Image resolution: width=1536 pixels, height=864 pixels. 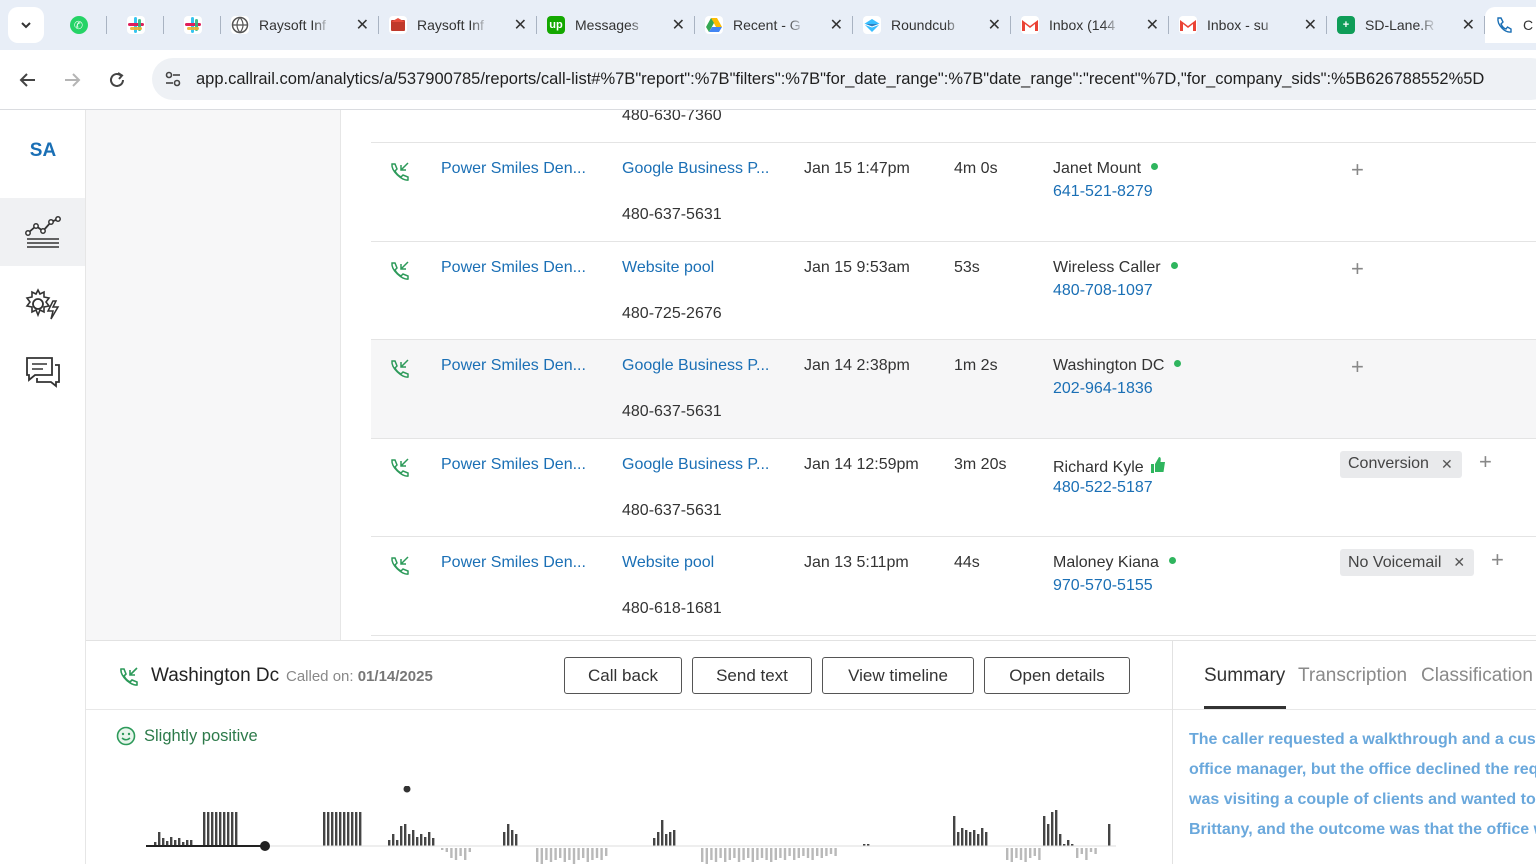 I want to click on send-text-button: Send text, so click(x=752, y=675).